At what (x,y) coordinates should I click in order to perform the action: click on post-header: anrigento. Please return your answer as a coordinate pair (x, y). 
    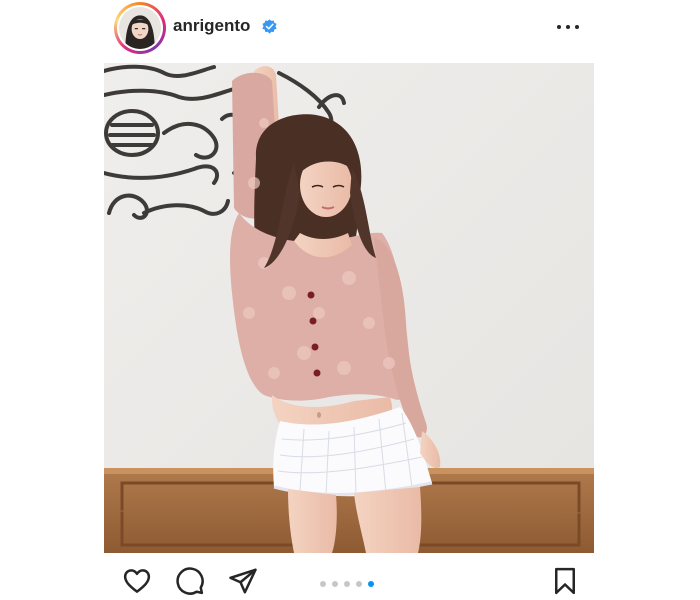
    Looking at the image, I should click on (349, 28).